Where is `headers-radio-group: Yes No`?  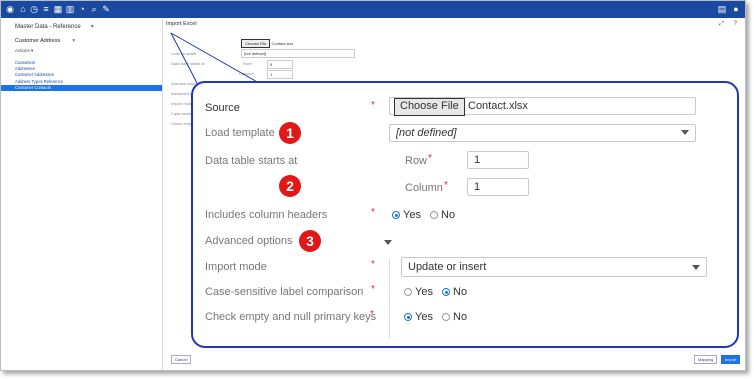 headers-radio-group: Yes No is located at coordinates (426, 215).